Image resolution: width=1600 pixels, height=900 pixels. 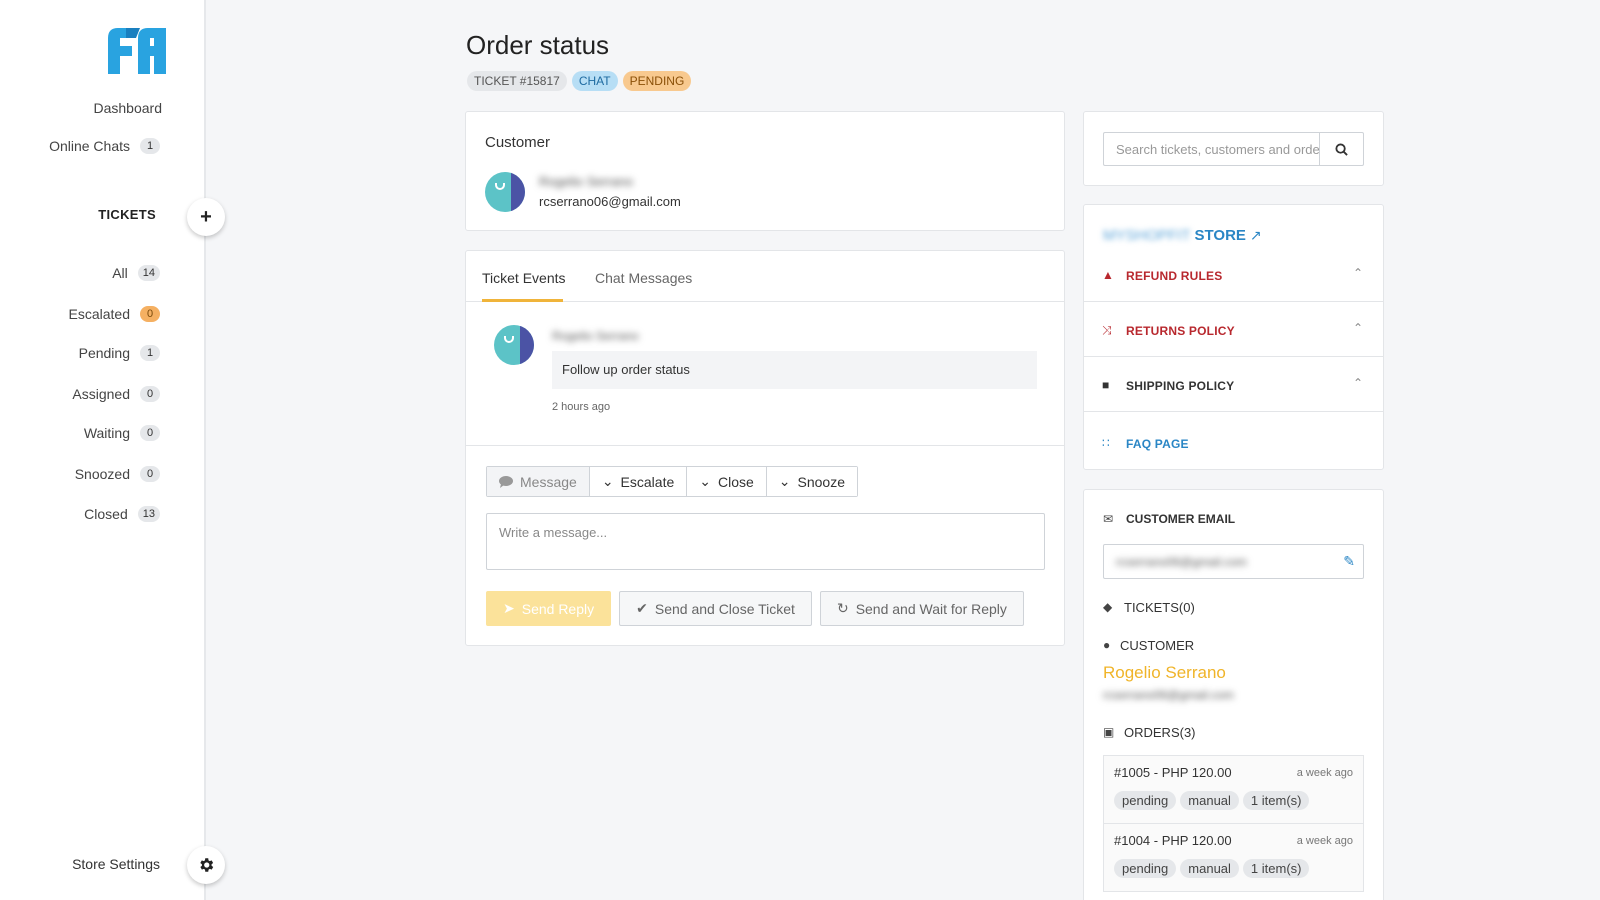 I want to click on store-name: MYSHOPFIT, so click(x=1147, y=235).